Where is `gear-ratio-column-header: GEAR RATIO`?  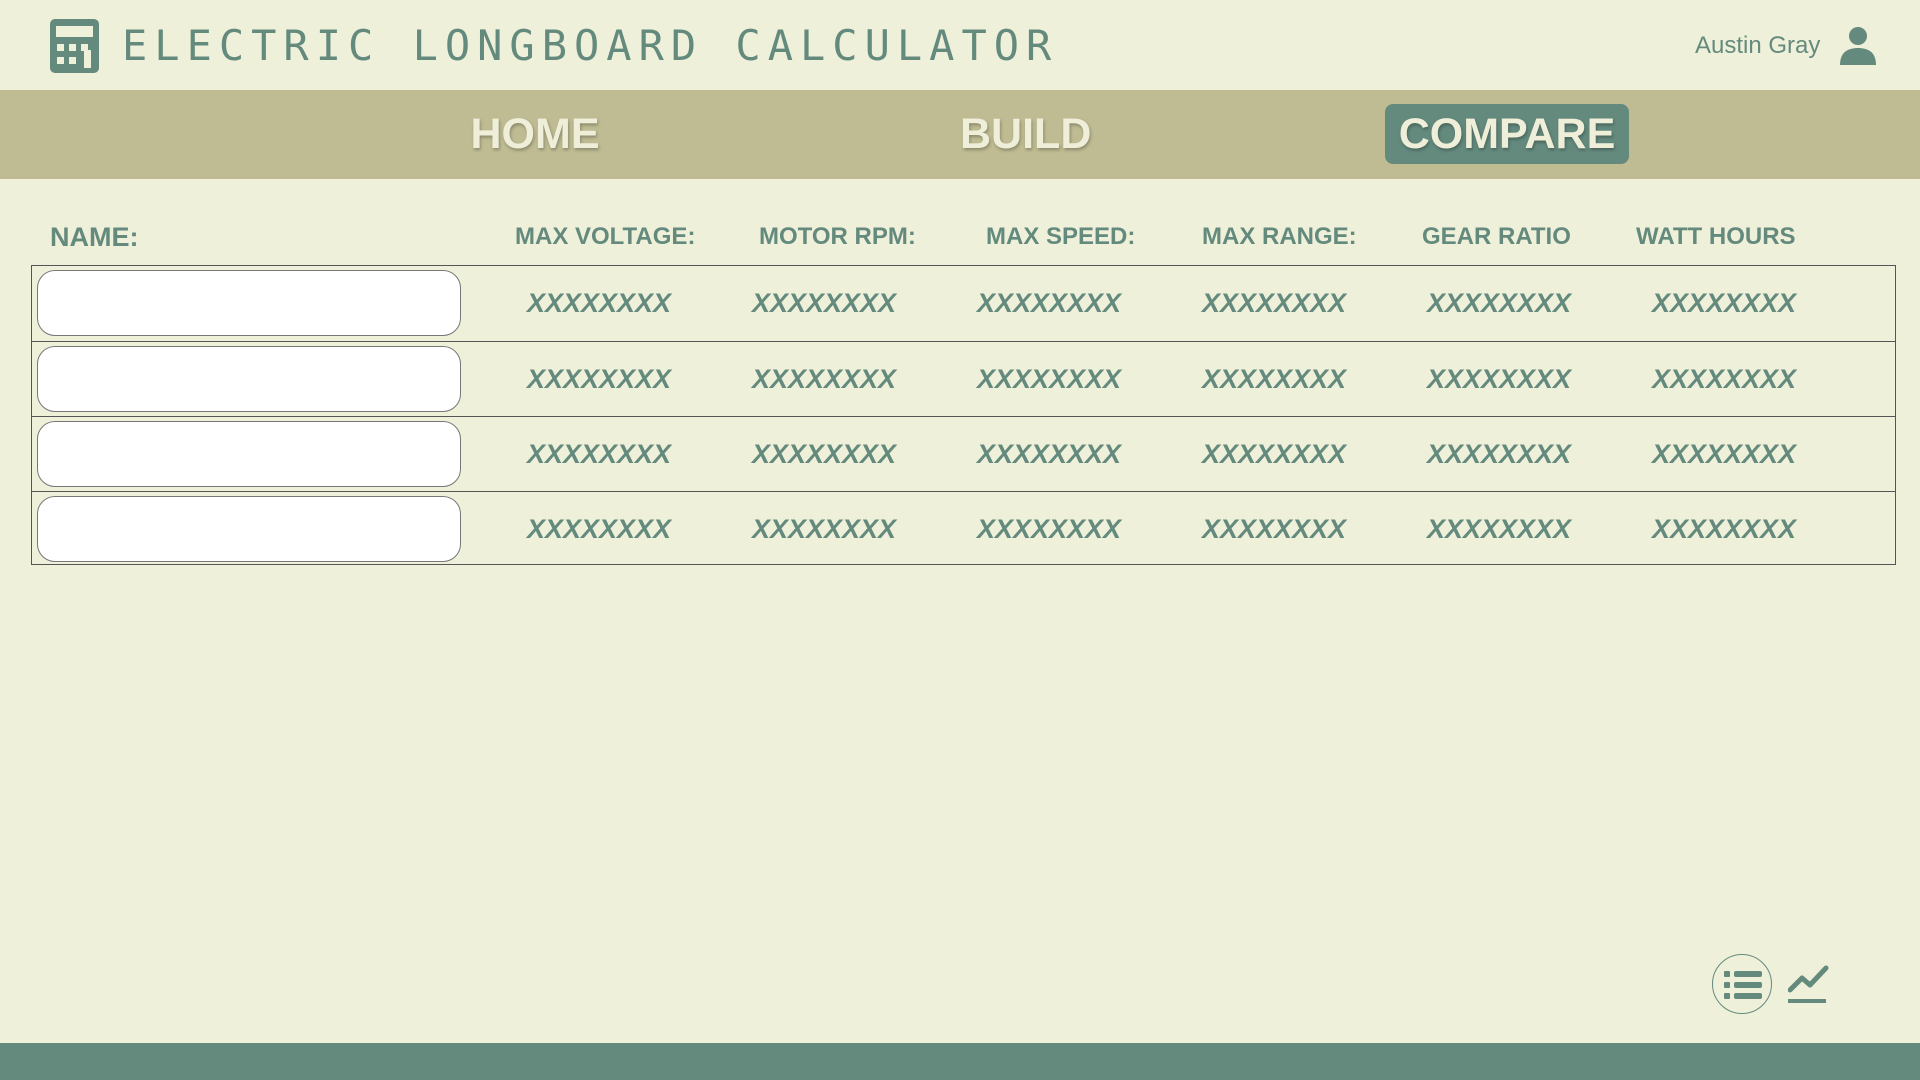
gear-ratio-column-header: GEAR RATIO is located at coordinates (1496, 236).